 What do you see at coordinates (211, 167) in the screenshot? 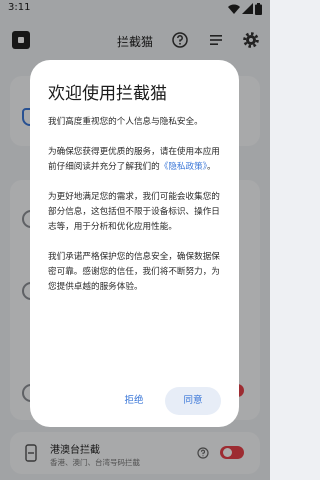
I see `dialog-text: 。` at bounding box center [211, 167].